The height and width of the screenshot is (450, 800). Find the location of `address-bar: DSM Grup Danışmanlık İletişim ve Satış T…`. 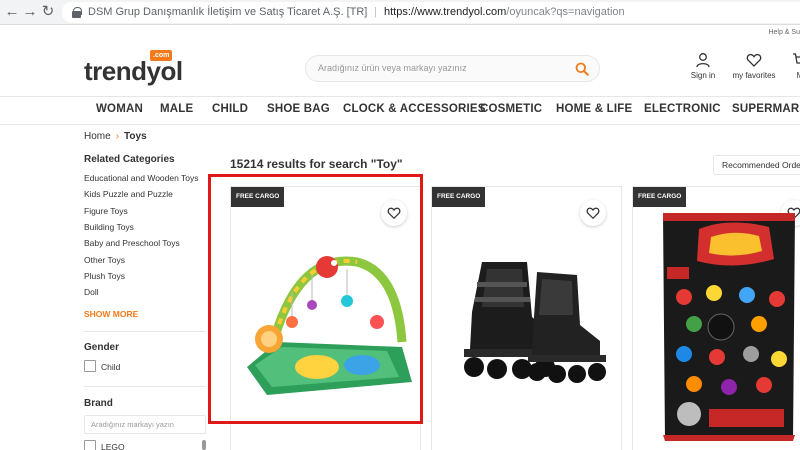

address-bar: DSM Grup Danışmanlık İletişim ve Satış T… is located at coordinates (431, 12).